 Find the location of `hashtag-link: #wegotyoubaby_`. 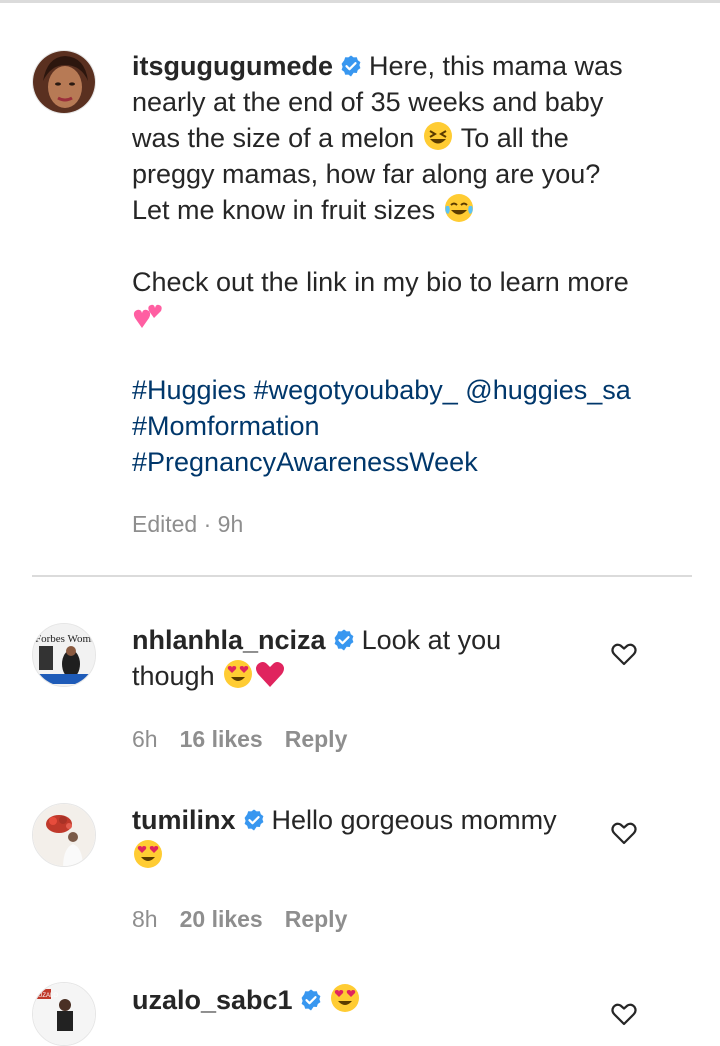

hashtag-link: #wegotyoubaby_ is located at coordinates (356, 390).